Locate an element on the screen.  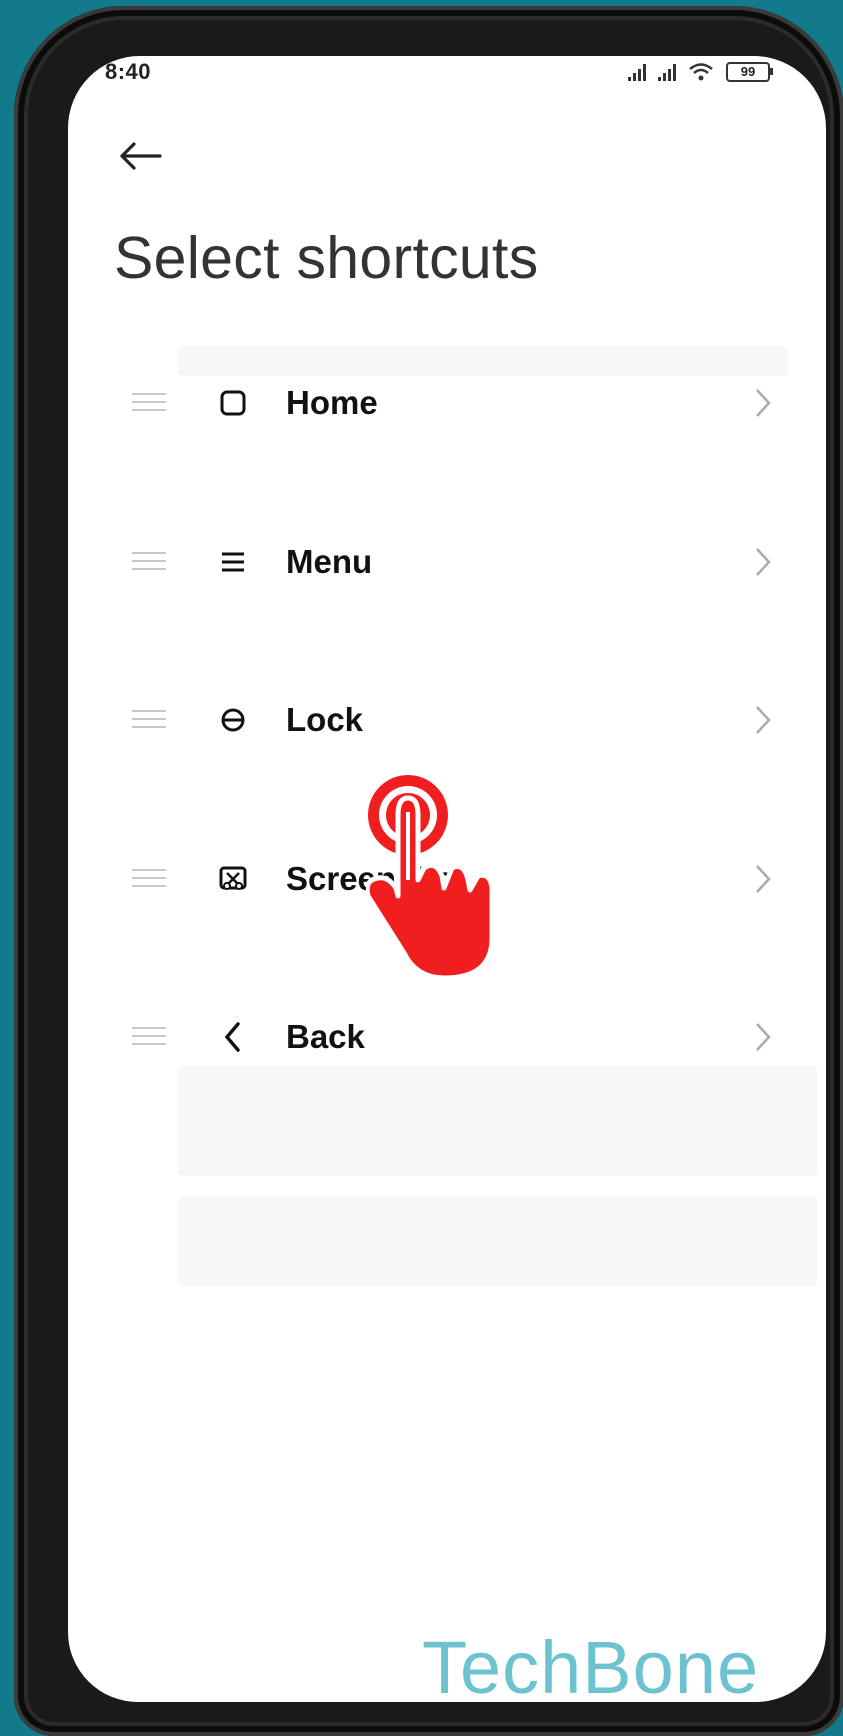
tap-hand-icon is located at coordinates (430, 876).